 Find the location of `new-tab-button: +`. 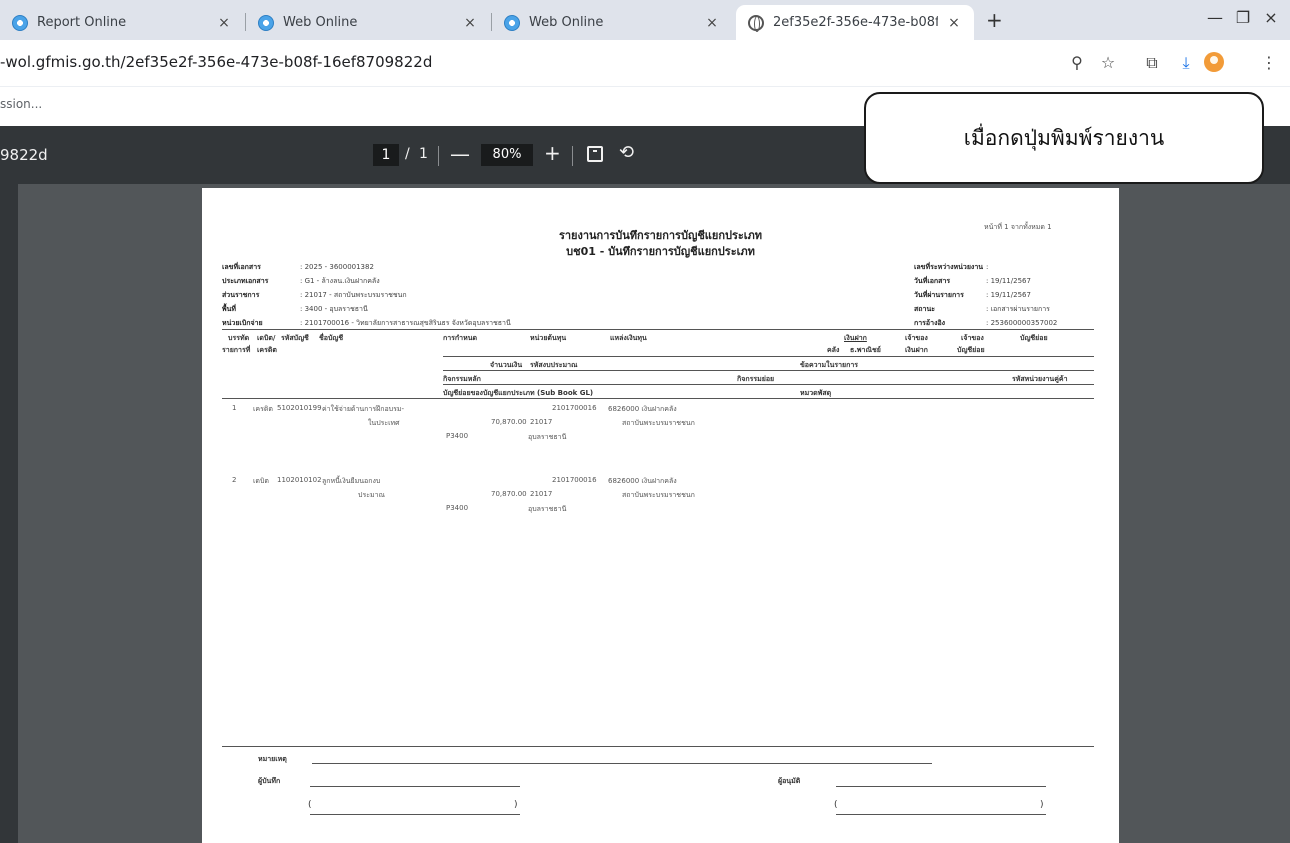

new-tab-button: + is located at coordinates (994, 20).